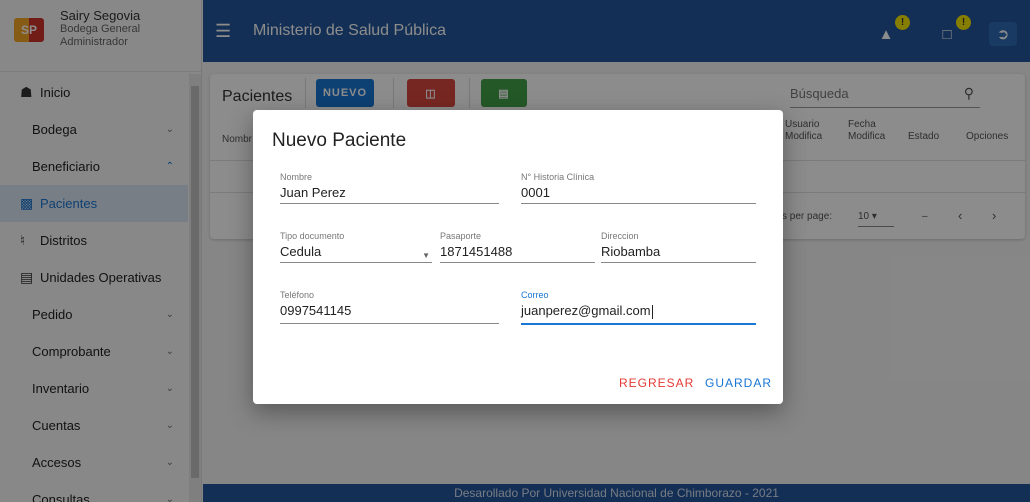 The height and width of the screenshot is (502, 1030). What do you see at coordinates (586, 310) in the screenshot?
I see `field-text: juanperez@gmail.com` at bounding box center [586, 310].